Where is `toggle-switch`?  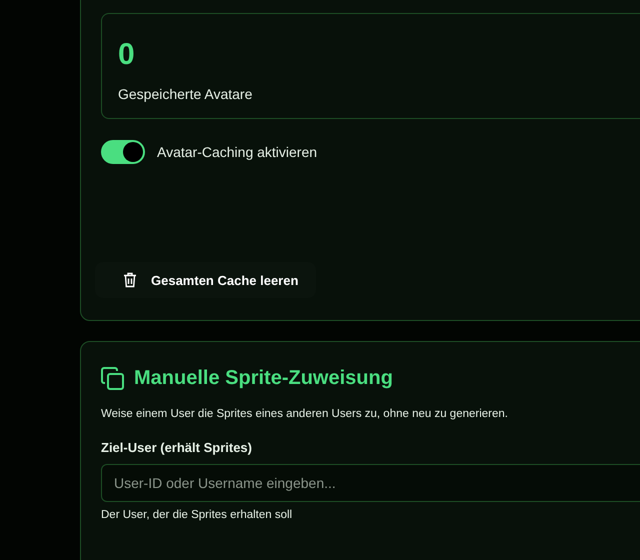 toggle-switch is located at coordinates (123, 152).